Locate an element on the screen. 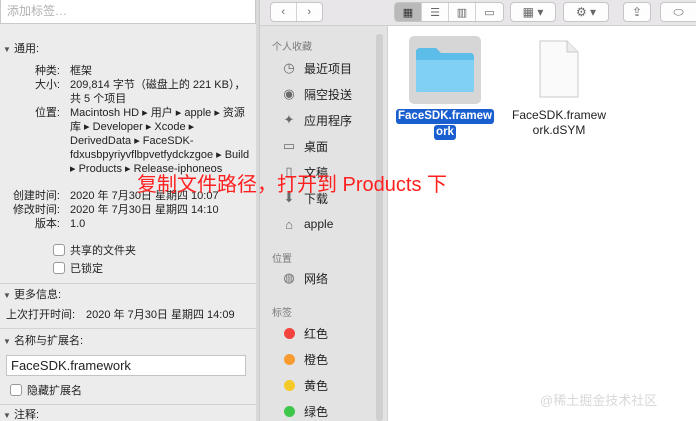  orange-dot-icon is located at coordinates (289, 359).